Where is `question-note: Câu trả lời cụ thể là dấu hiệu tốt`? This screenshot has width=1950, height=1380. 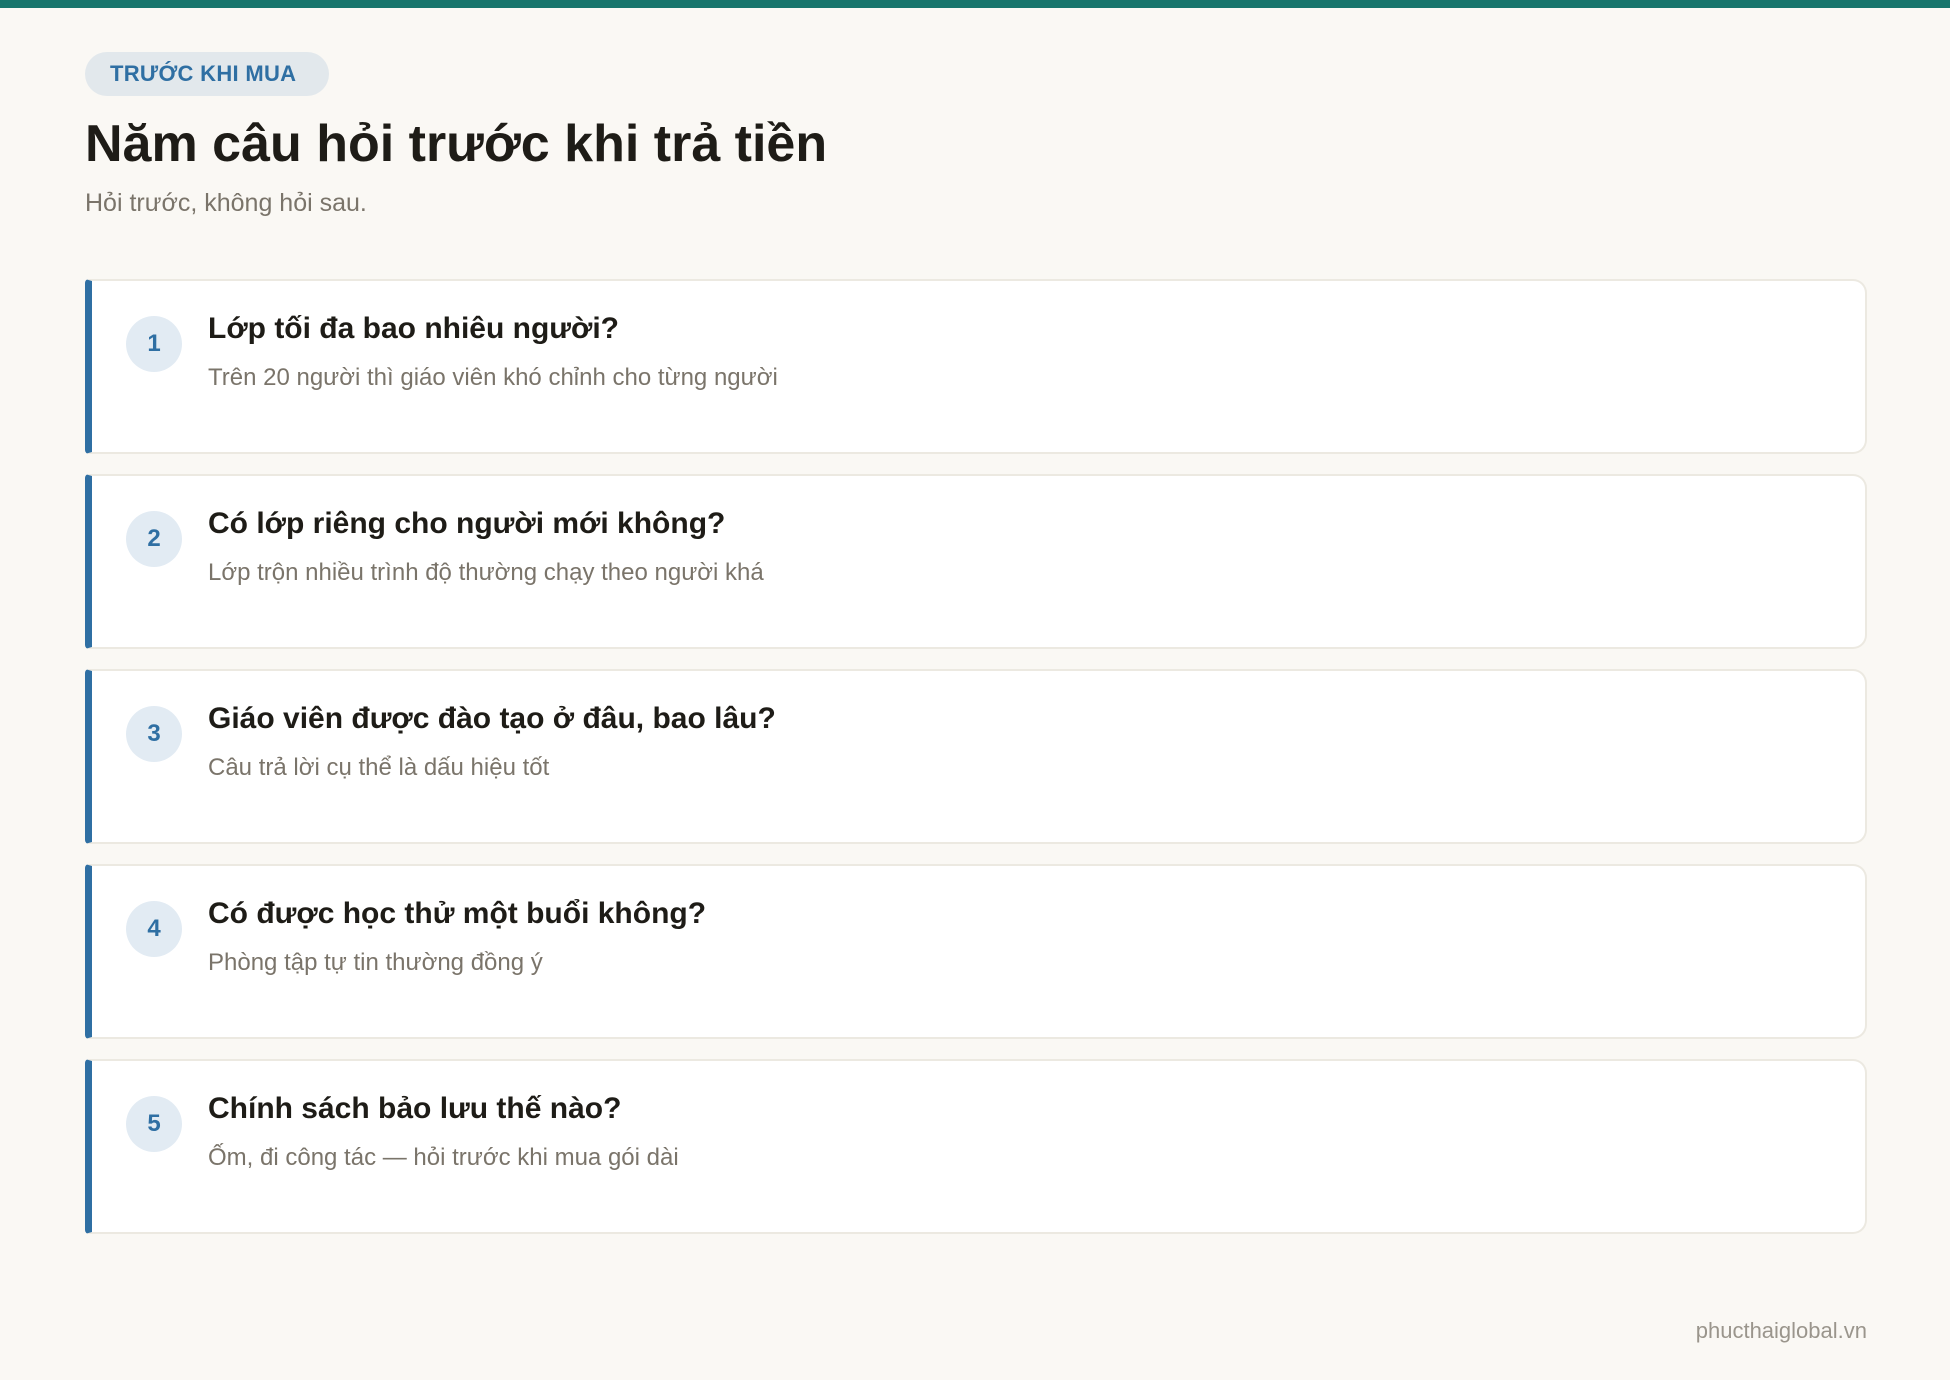 question-note: Câu trả lời cụ thể là dấu hiệu tốt is located at coordinates (379, 767).